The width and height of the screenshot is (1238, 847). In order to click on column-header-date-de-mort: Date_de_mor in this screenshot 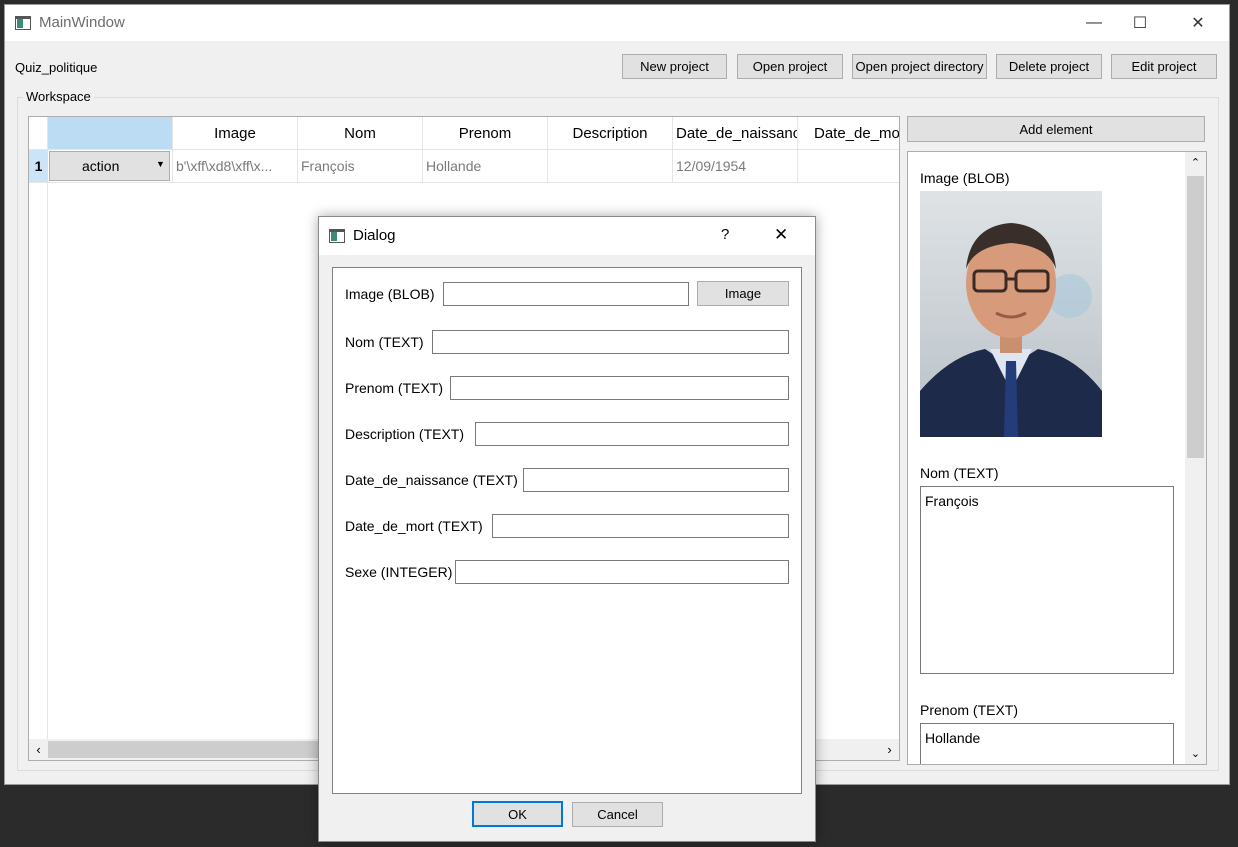, I will do `click(848, 133)`.